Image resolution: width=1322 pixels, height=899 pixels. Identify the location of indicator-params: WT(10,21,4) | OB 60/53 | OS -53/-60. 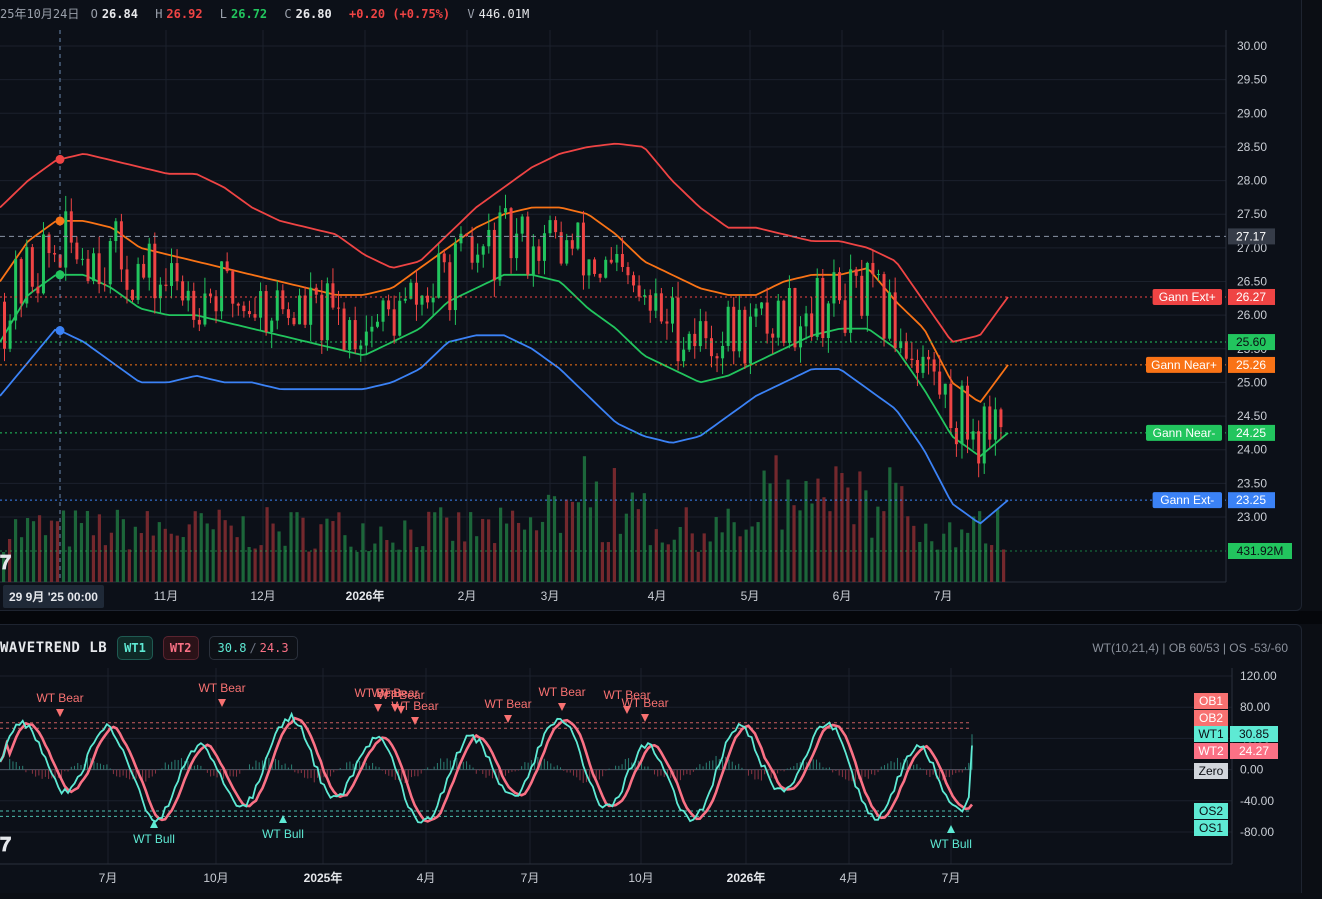
(1190, 648).